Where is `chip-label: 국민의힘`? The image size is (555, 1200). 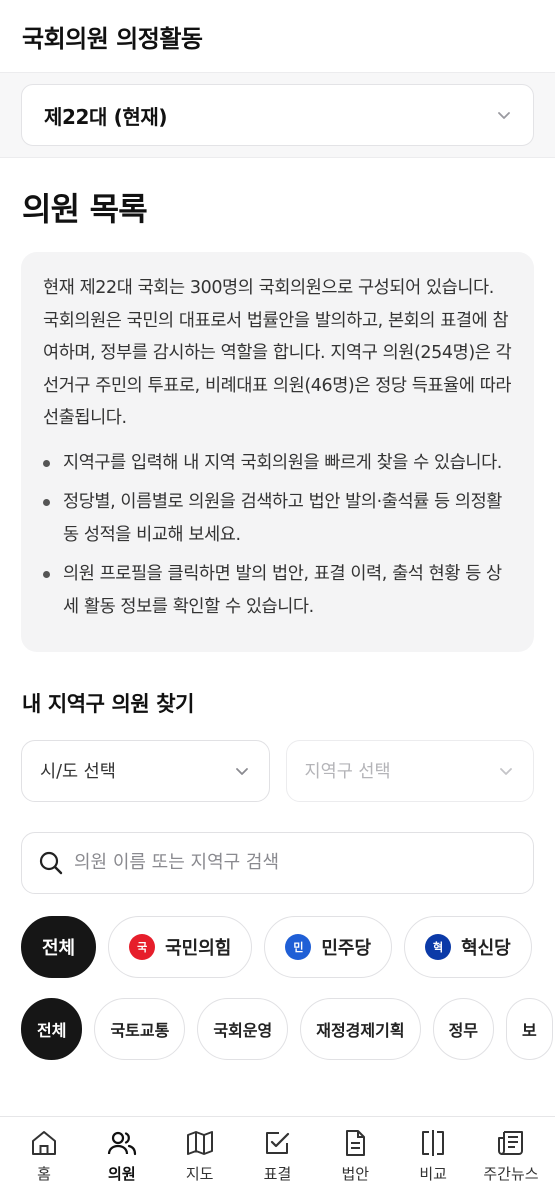
chip-label: 국민의힘 is located at coordinates (198, 948).